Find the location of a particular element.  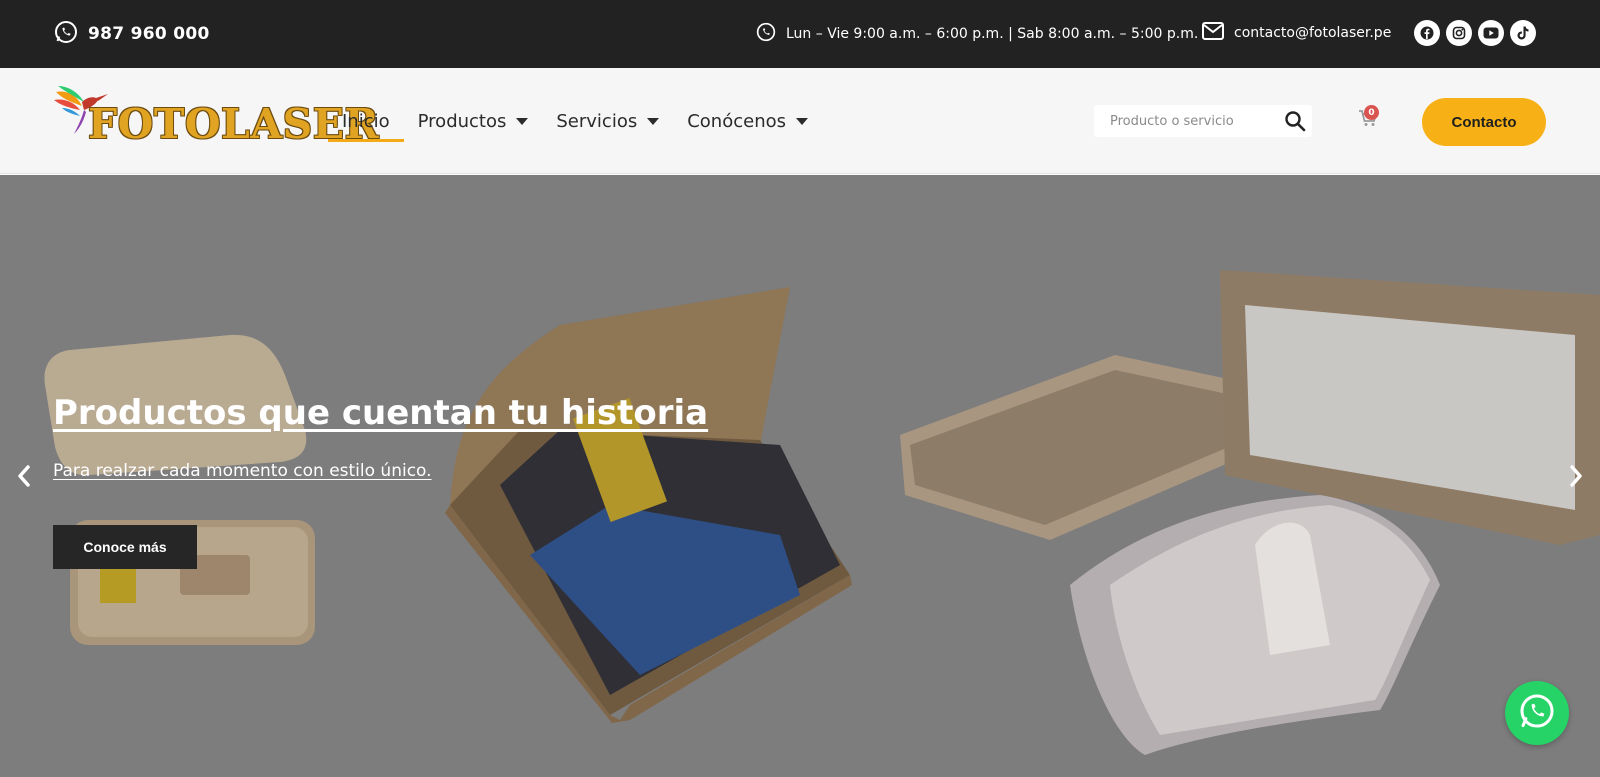

instagram-icon is located at coordinates (1459, 33).